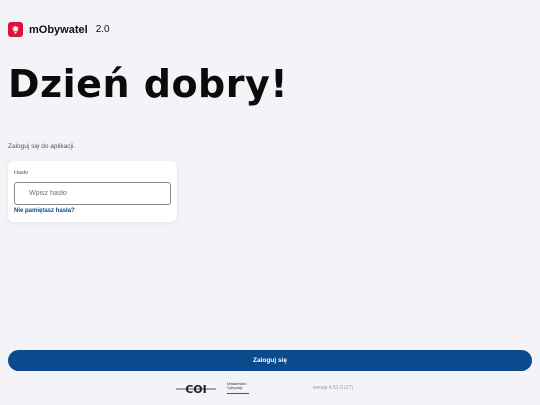 The image size is (540, 405). What do you see at coordinates (333, 388) in the screenshot?
I see `app-version-footer: wersja 4.51.0 (27)` at bounding box center [333, 388].